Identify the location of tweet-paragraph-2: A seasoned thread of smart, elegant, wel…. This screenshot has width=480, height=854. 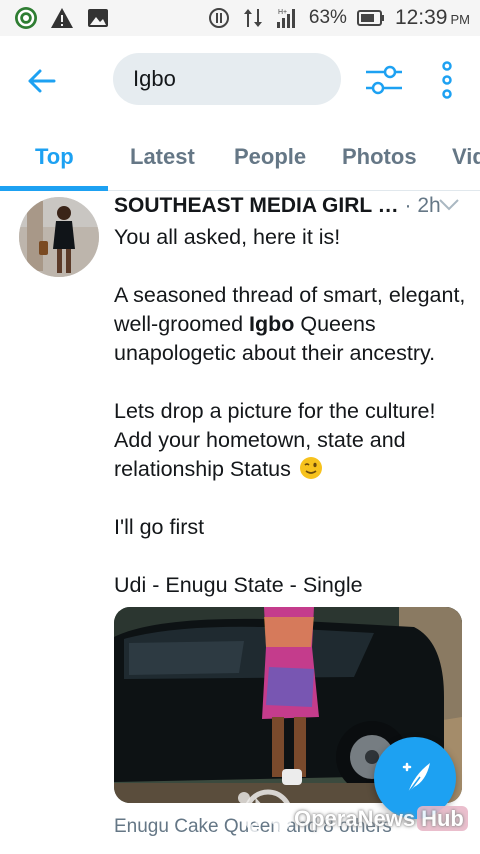
(294, 324).